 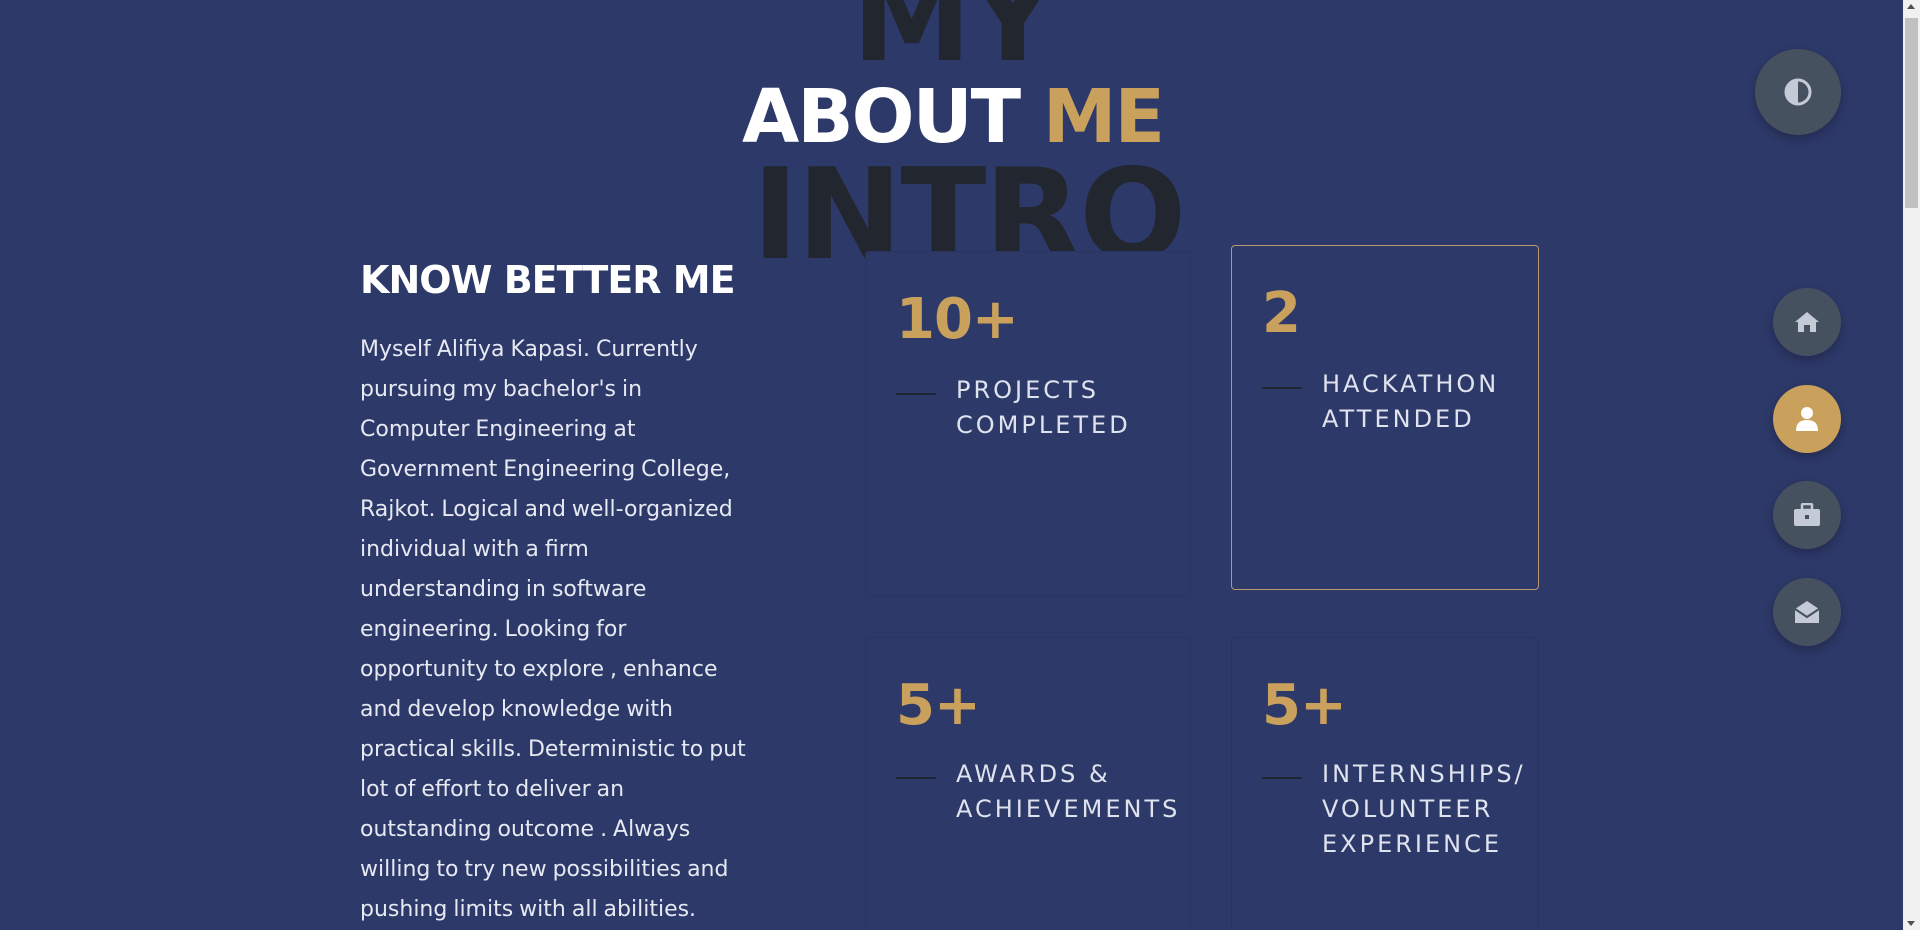 What do you see at coordinates (1911, 6) in the screenshot?
I see `scroll-up-arrow-icon` at bounding box center [1911, 6].